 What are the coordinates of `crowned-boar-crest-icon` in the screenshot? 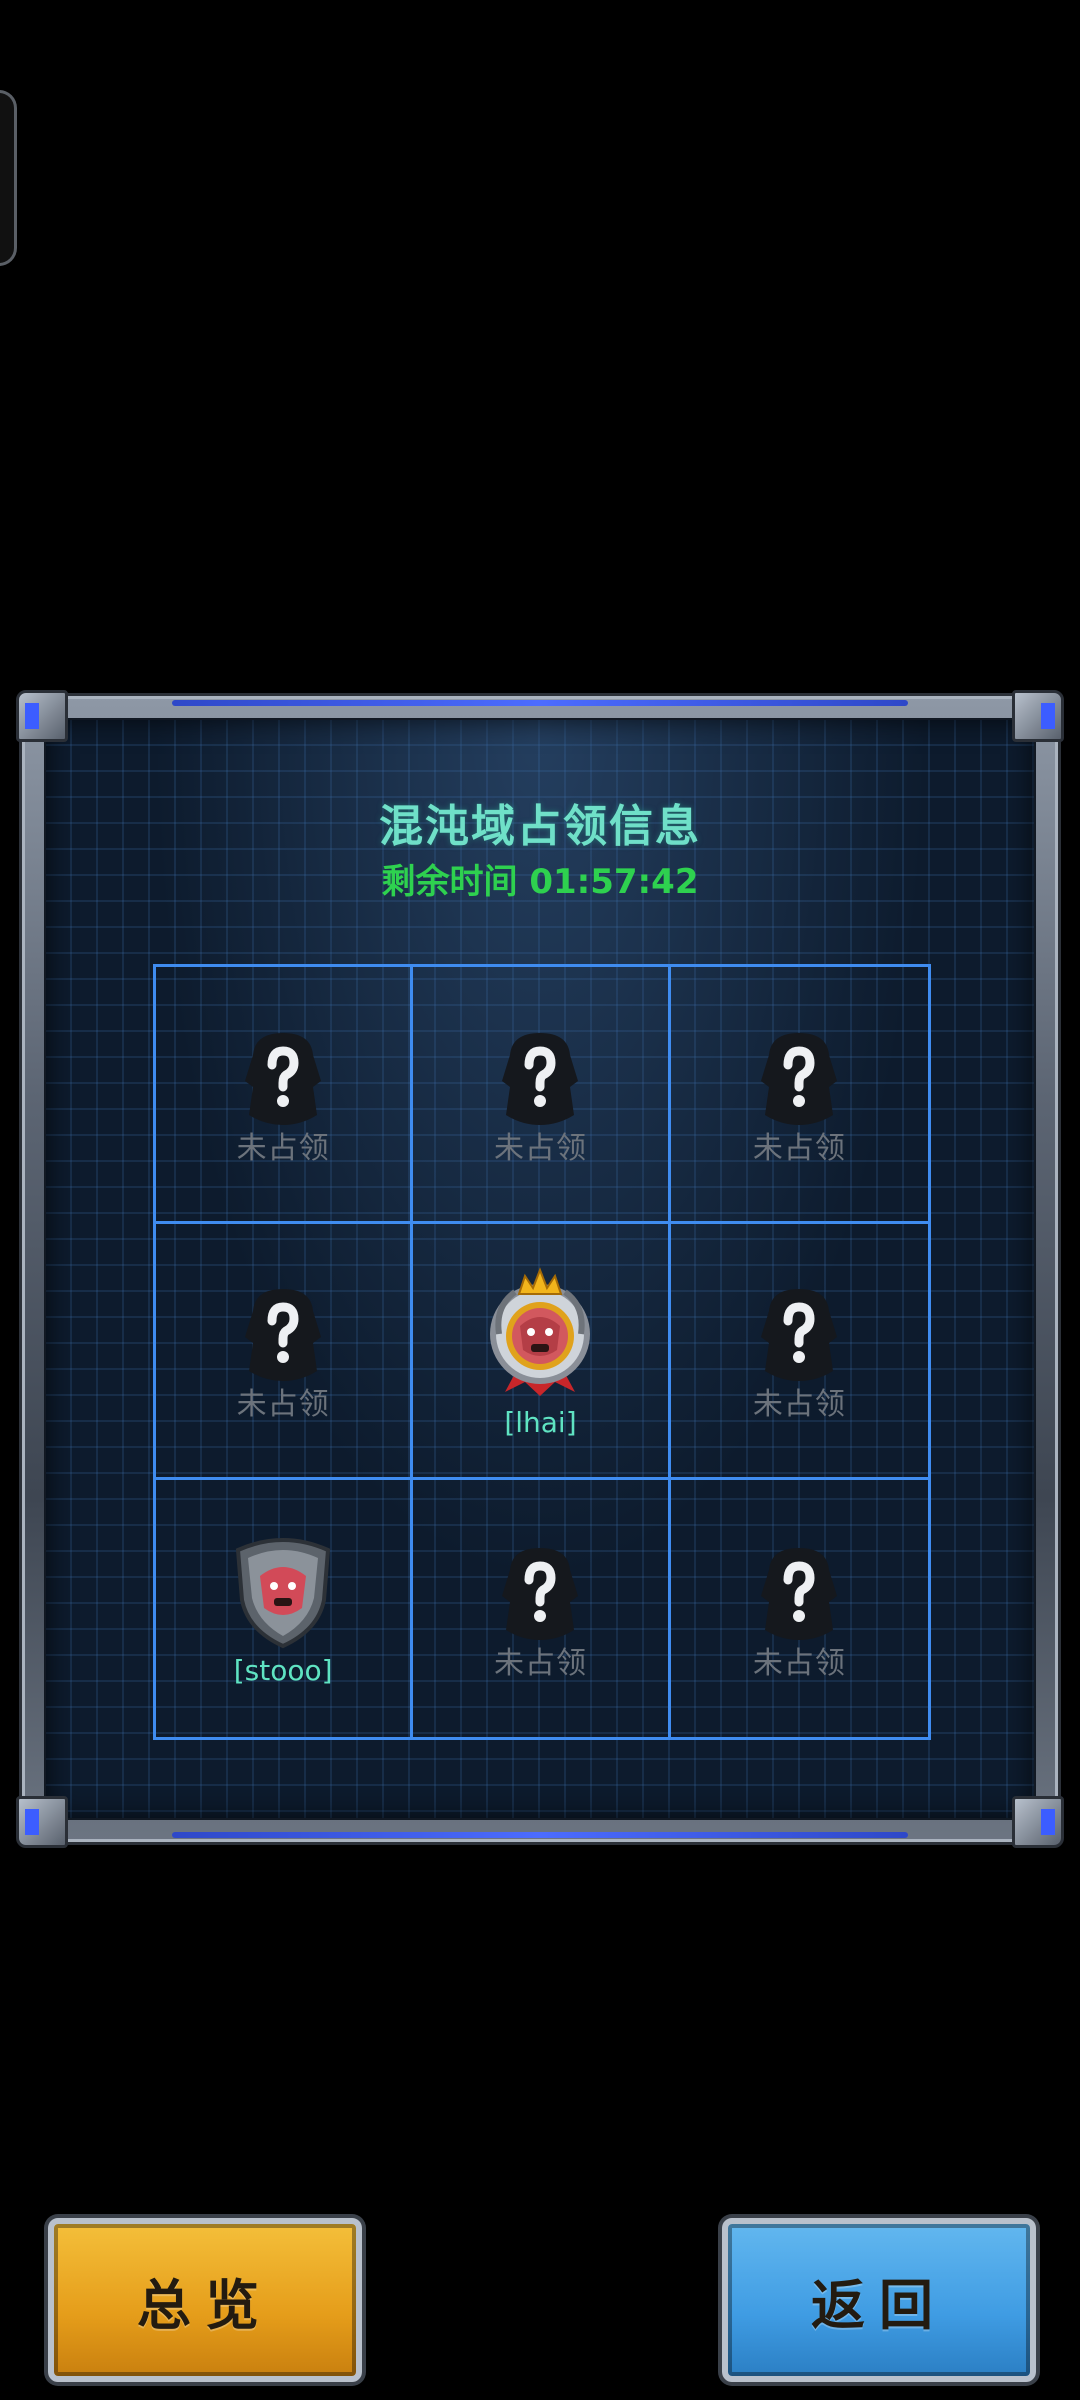 It's located at (540, 1332).